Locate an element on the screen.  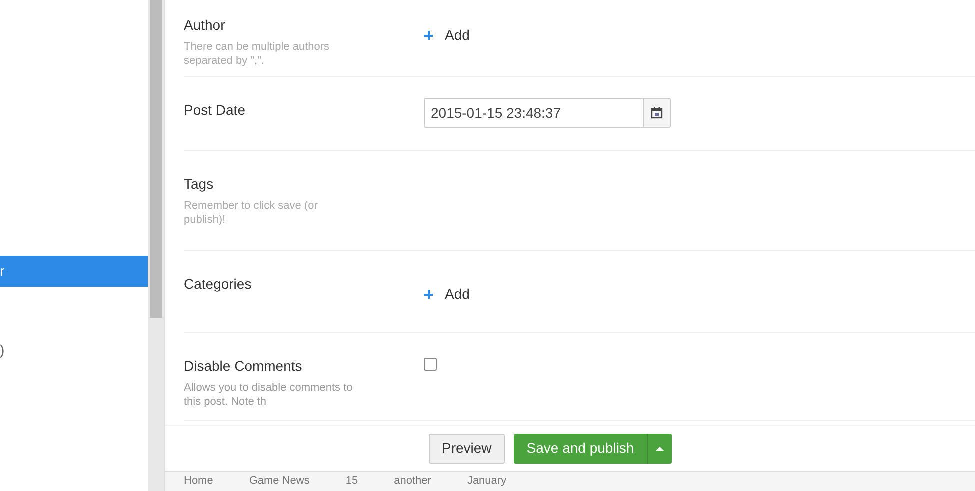
breadcrumb-link: 15 is located at coordinates (352, 481).